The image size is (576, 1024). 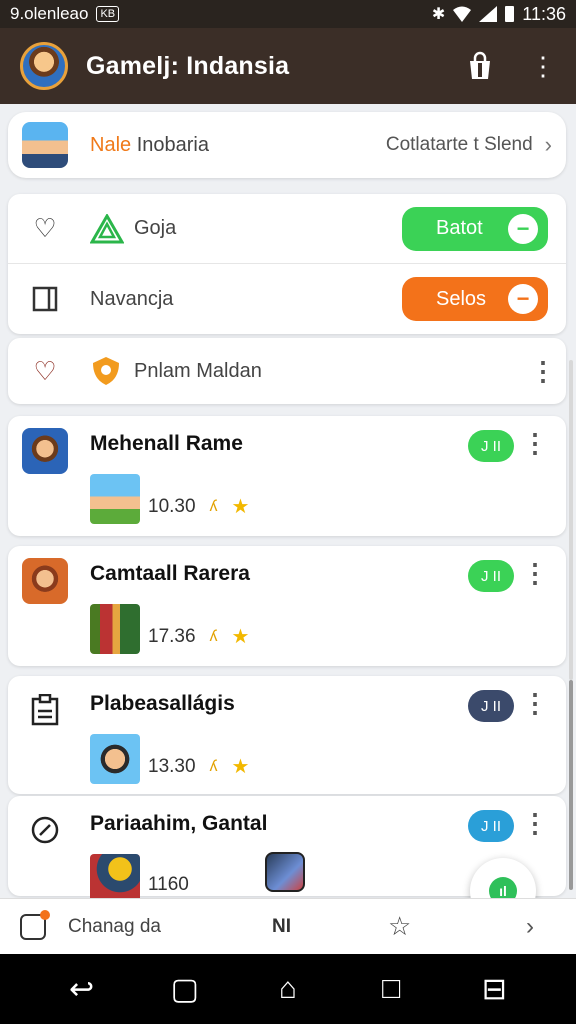 What do you see at coordinates (287, 299) in the screenshot?
I see `settings-row-navancja: Navancja Selos −` at bounding box center [287, 299].